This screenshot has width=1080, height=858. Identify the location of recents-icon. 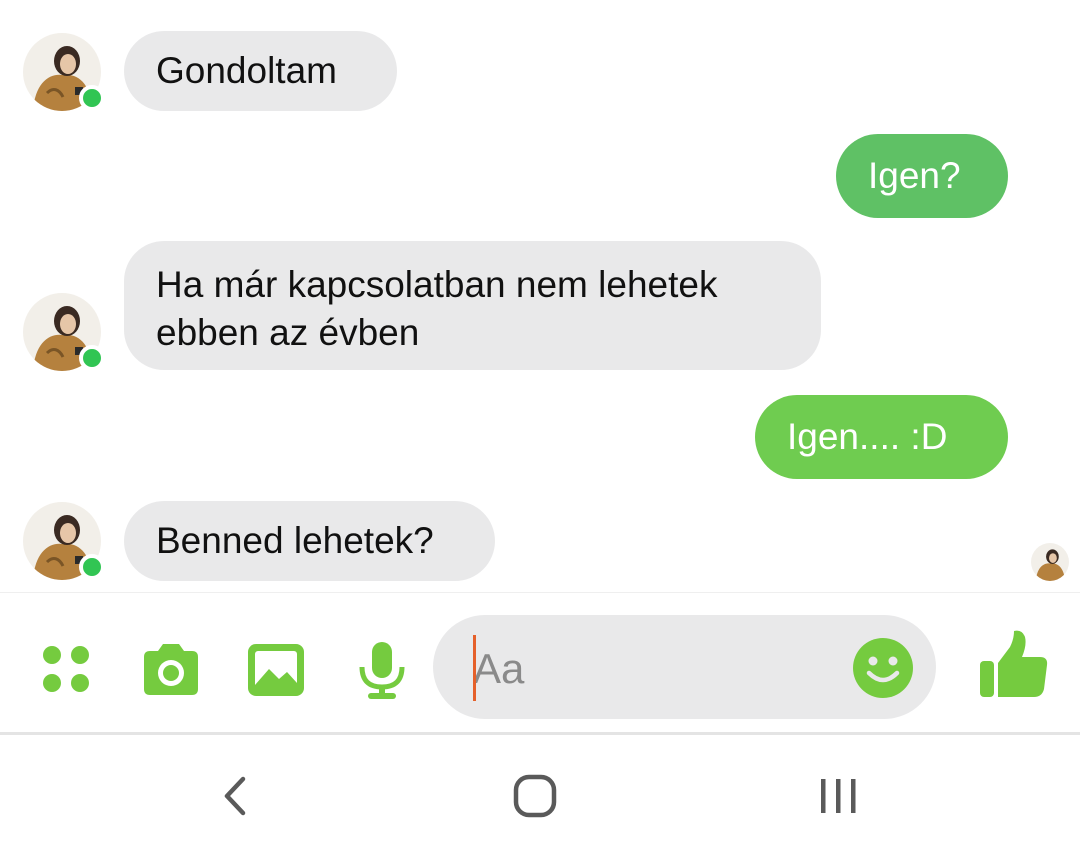
(838, 796).